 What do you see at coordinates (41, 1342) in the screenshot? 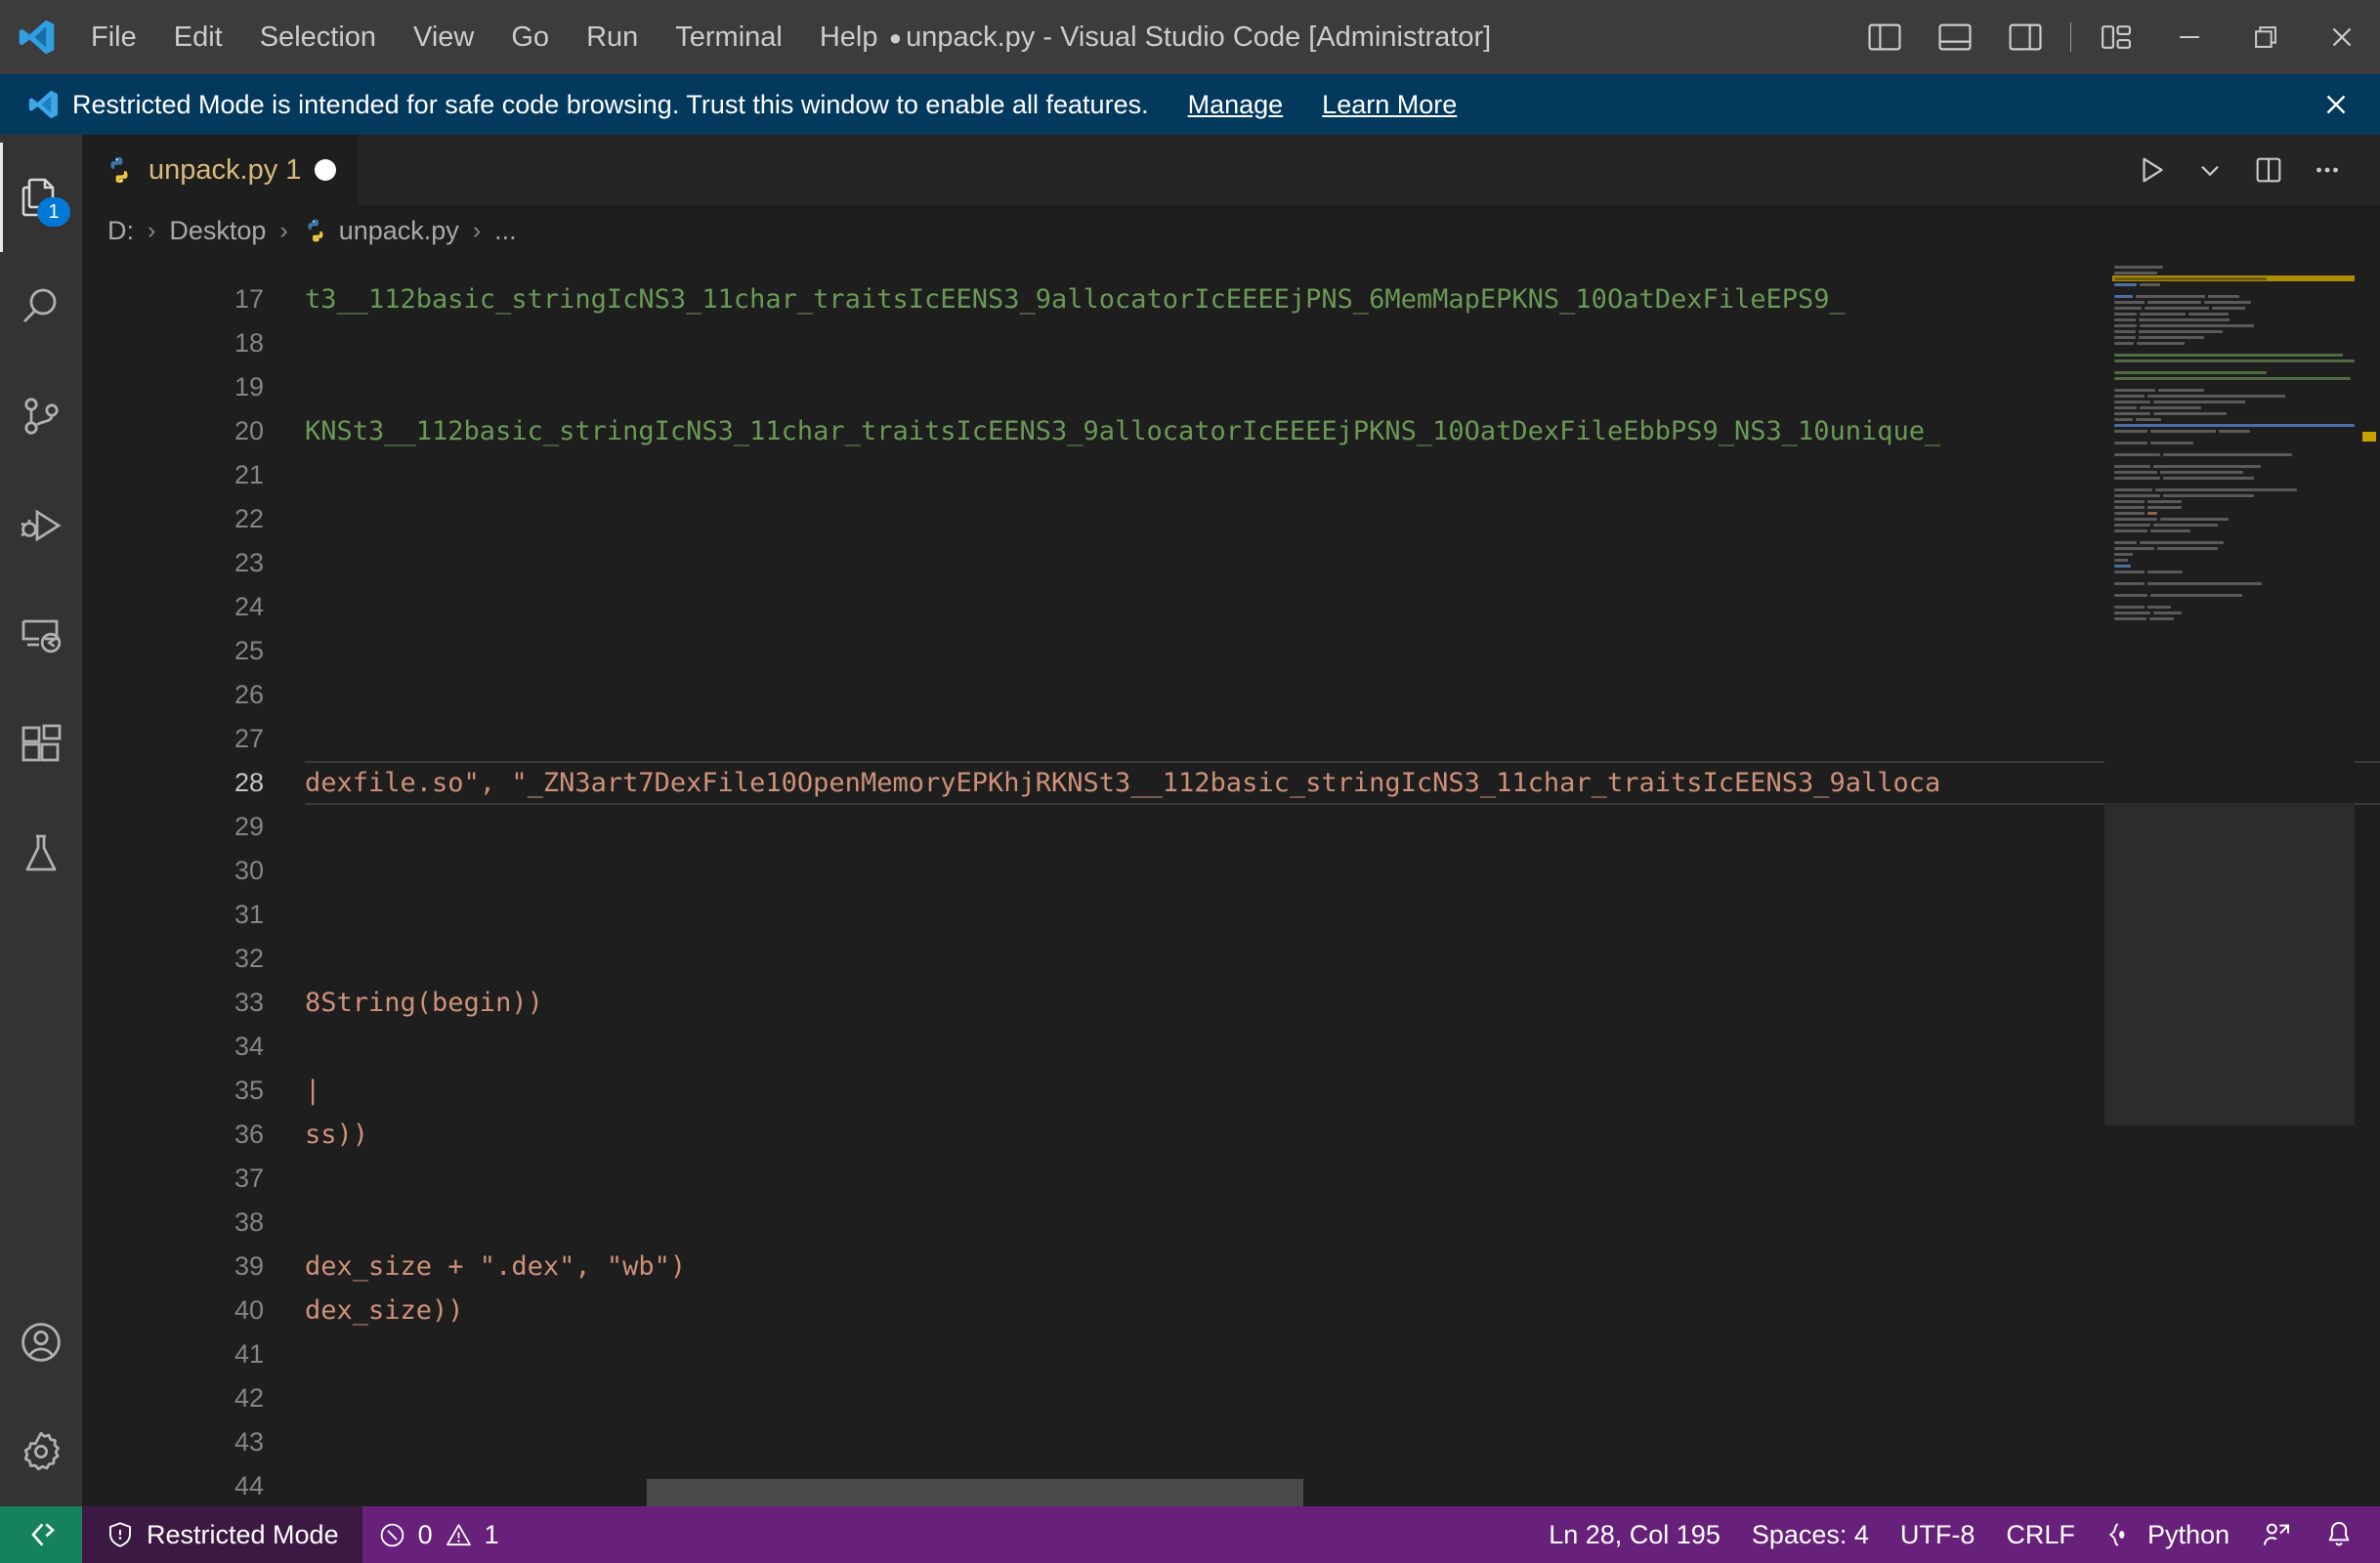
I see `accounts-icon` at bounding box center [41, 1342].